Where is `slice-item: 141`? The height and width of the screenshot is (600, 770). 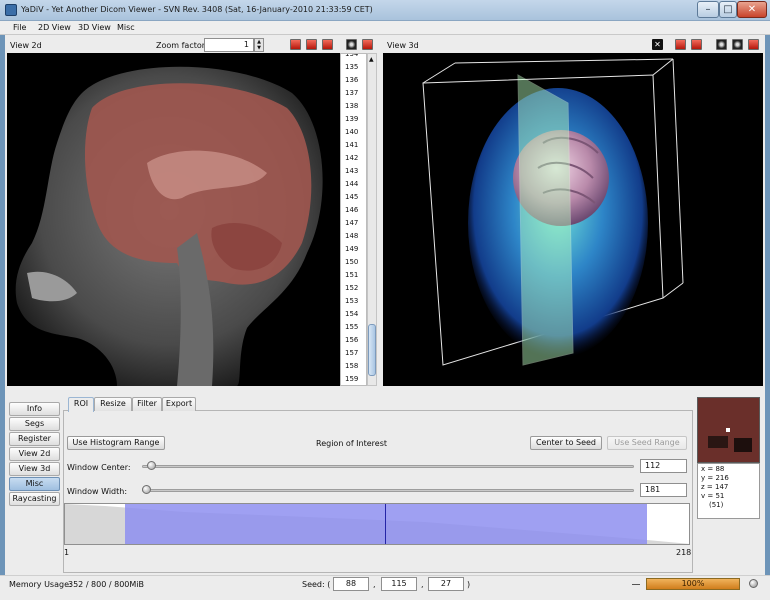
slice-item: 141 is located at coordinates (351, 145).